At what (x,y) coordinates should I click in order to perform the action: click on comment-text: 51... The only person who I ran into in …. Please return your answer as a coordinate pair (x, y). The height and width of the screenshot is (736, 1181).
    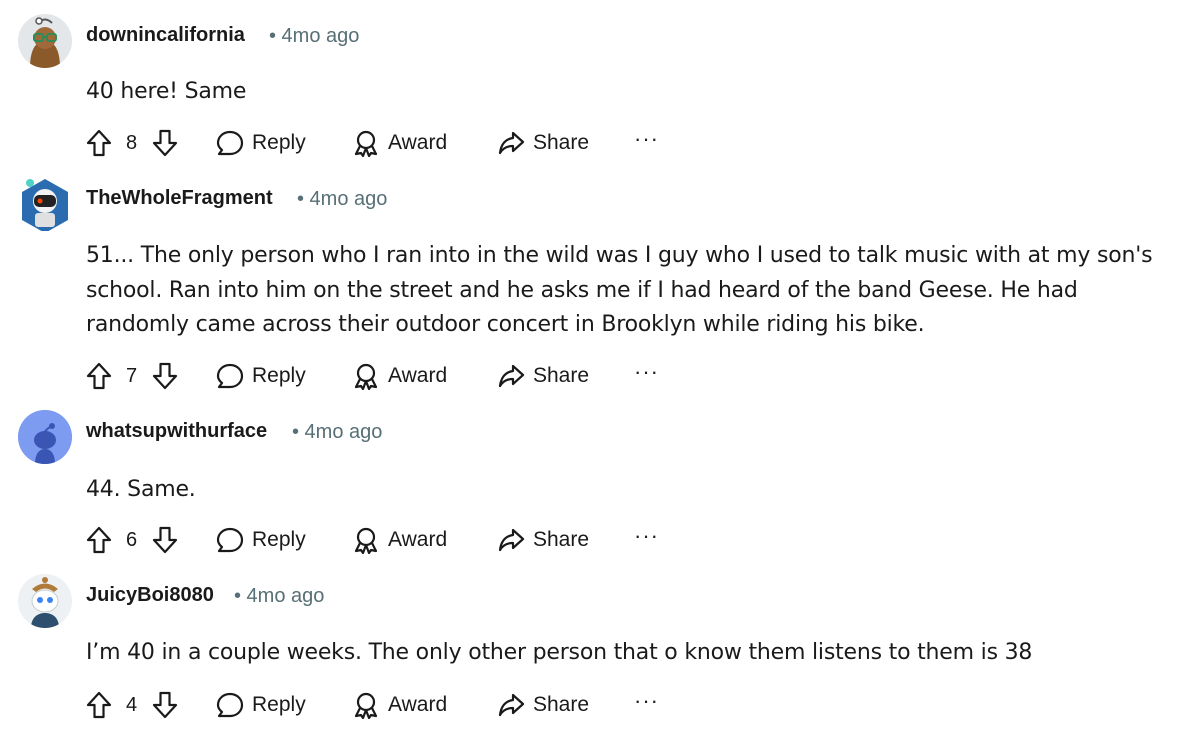
    Looking at the image, I should click on (619, 290).